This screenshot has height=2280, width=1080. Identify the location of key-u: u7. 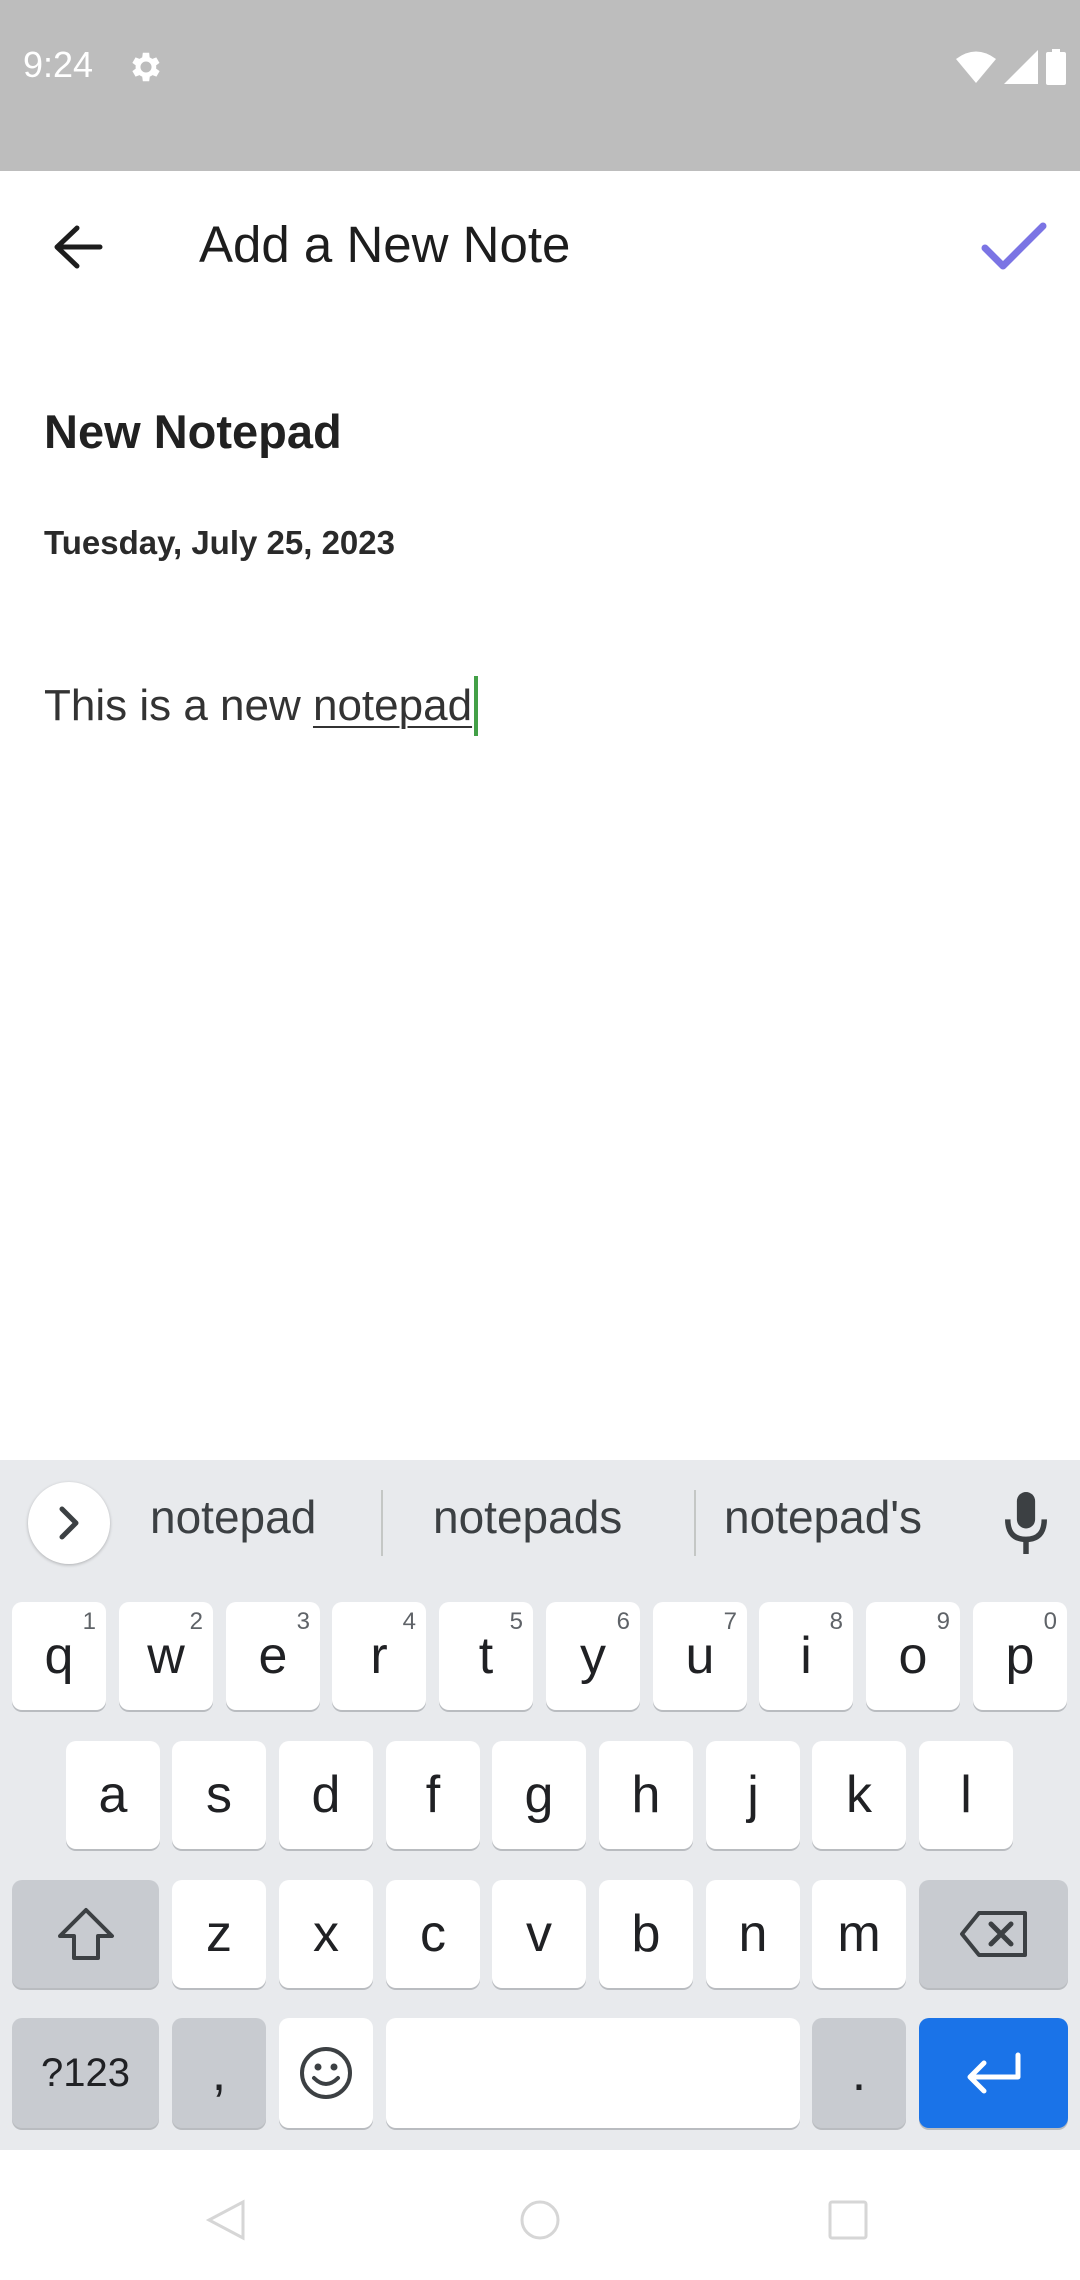
(700, 1656).